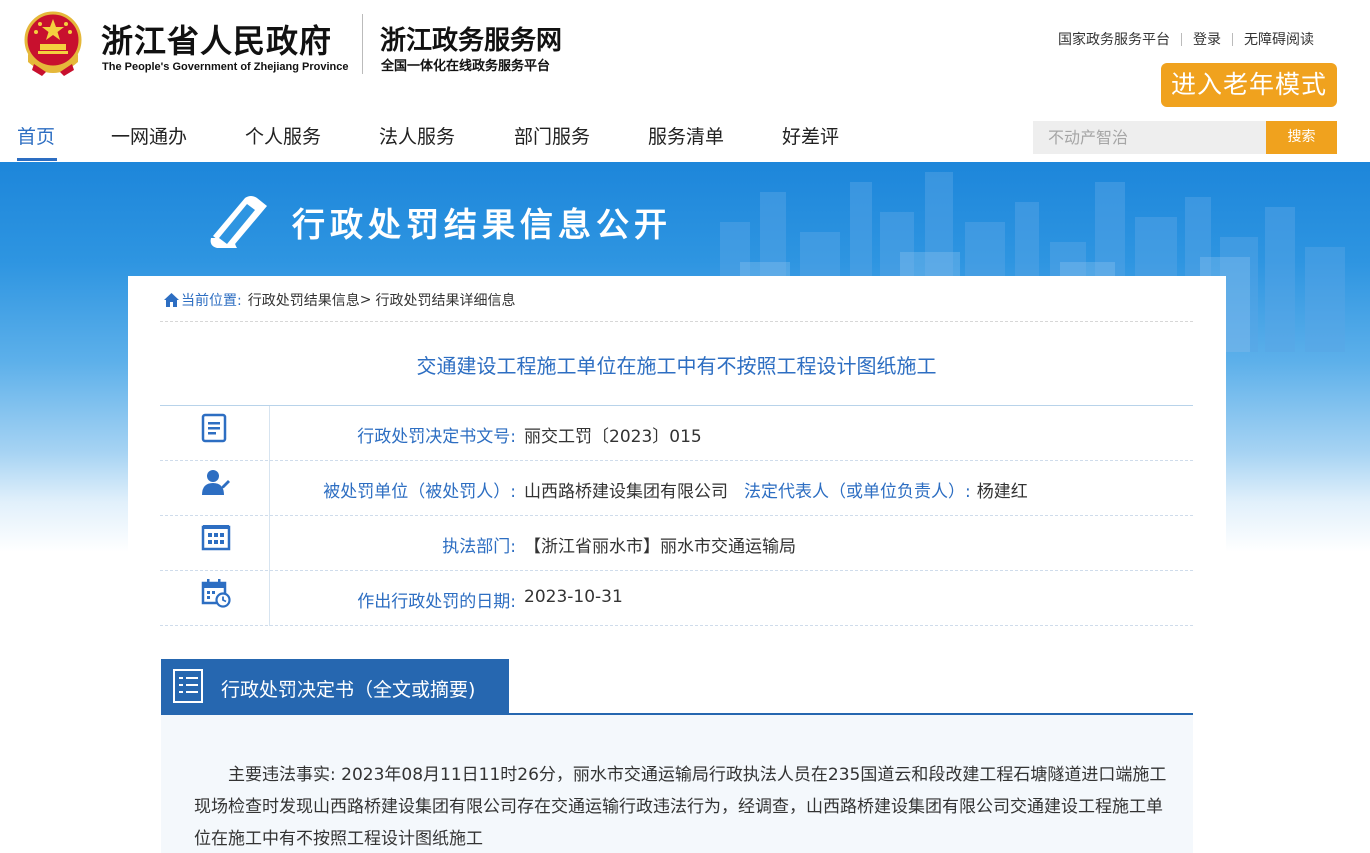 This screenshot has height=853, width=1370. What do you see at coordinates (211, 301) in the screenshot?
I see `breadcrumb-label: 当前位置:` at bounding box center [211, 301].